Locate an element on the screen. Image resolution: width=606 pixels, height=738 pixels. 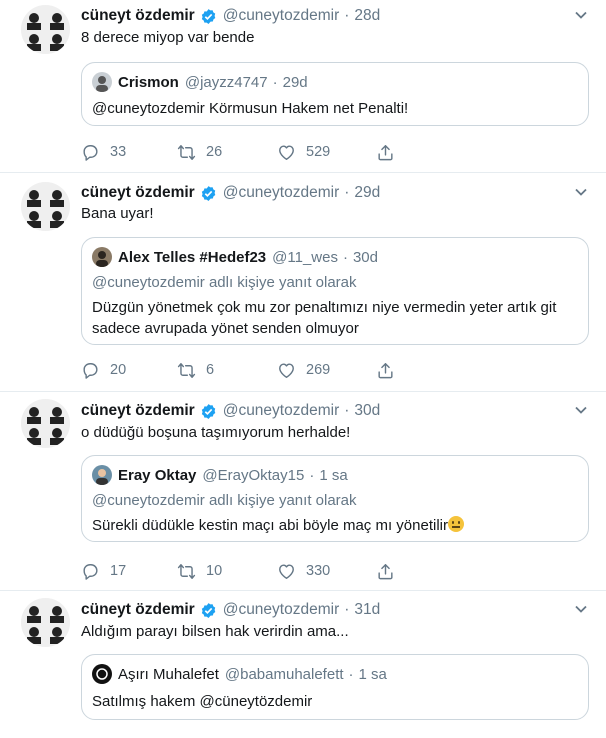
reply-button: 20 is located at coordinates (103, 370).